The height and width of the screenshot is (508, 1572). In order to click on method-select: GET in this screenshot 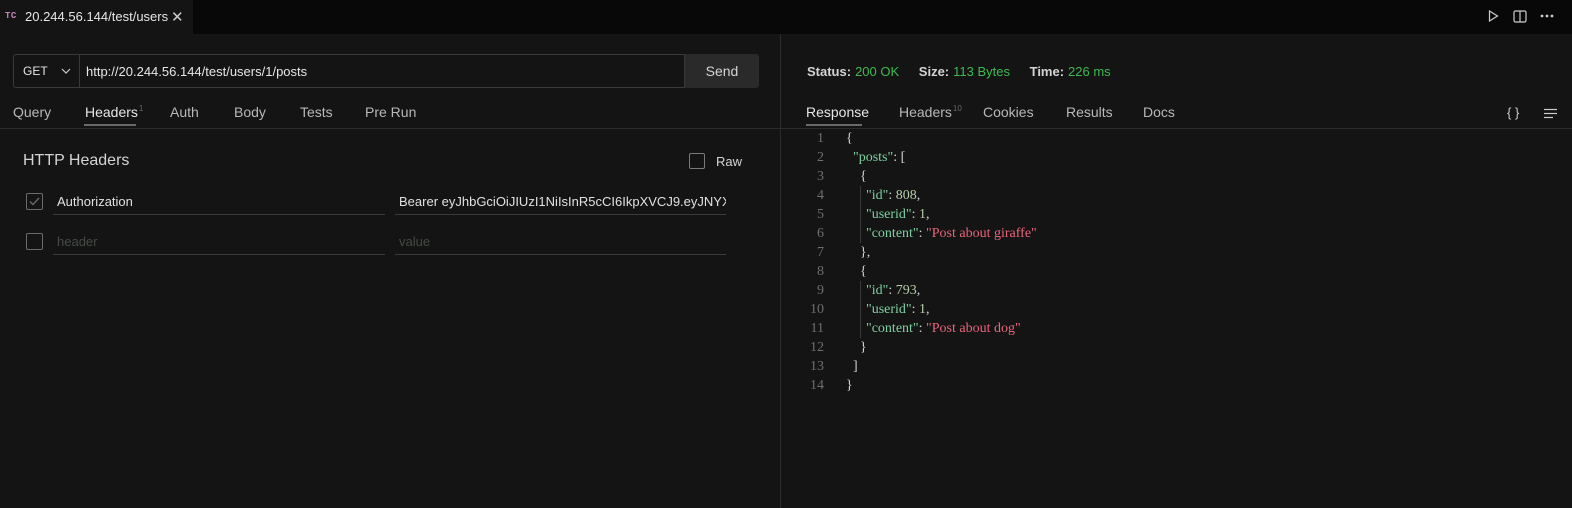, I will do `click(46, 71)`.